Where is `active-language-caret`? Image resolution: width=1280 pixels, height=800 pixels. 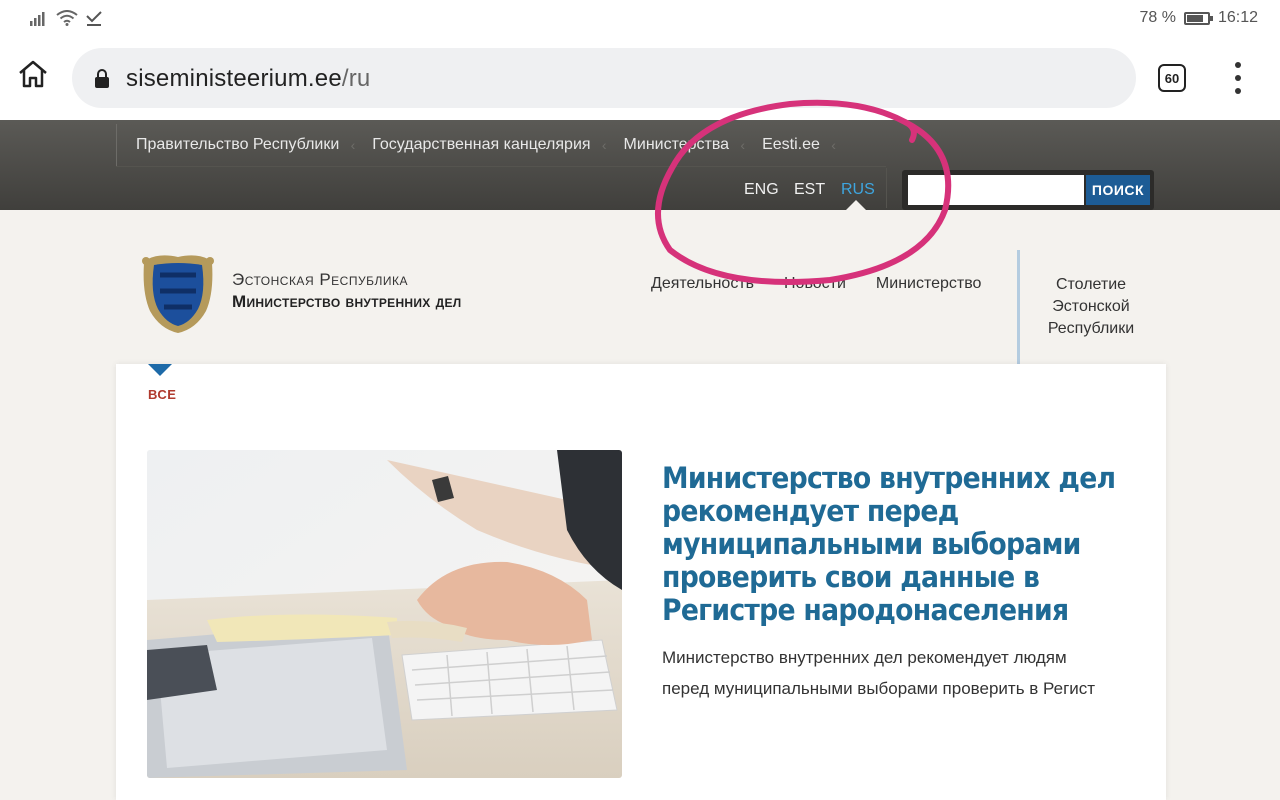
active-language-caret is located at coordinates (856, 205).